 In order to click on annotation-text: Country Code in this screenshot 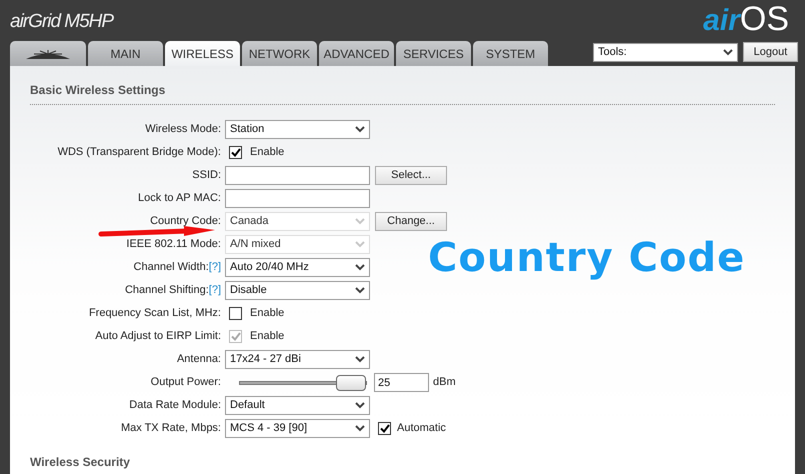, I will do `click(587, 258)`.